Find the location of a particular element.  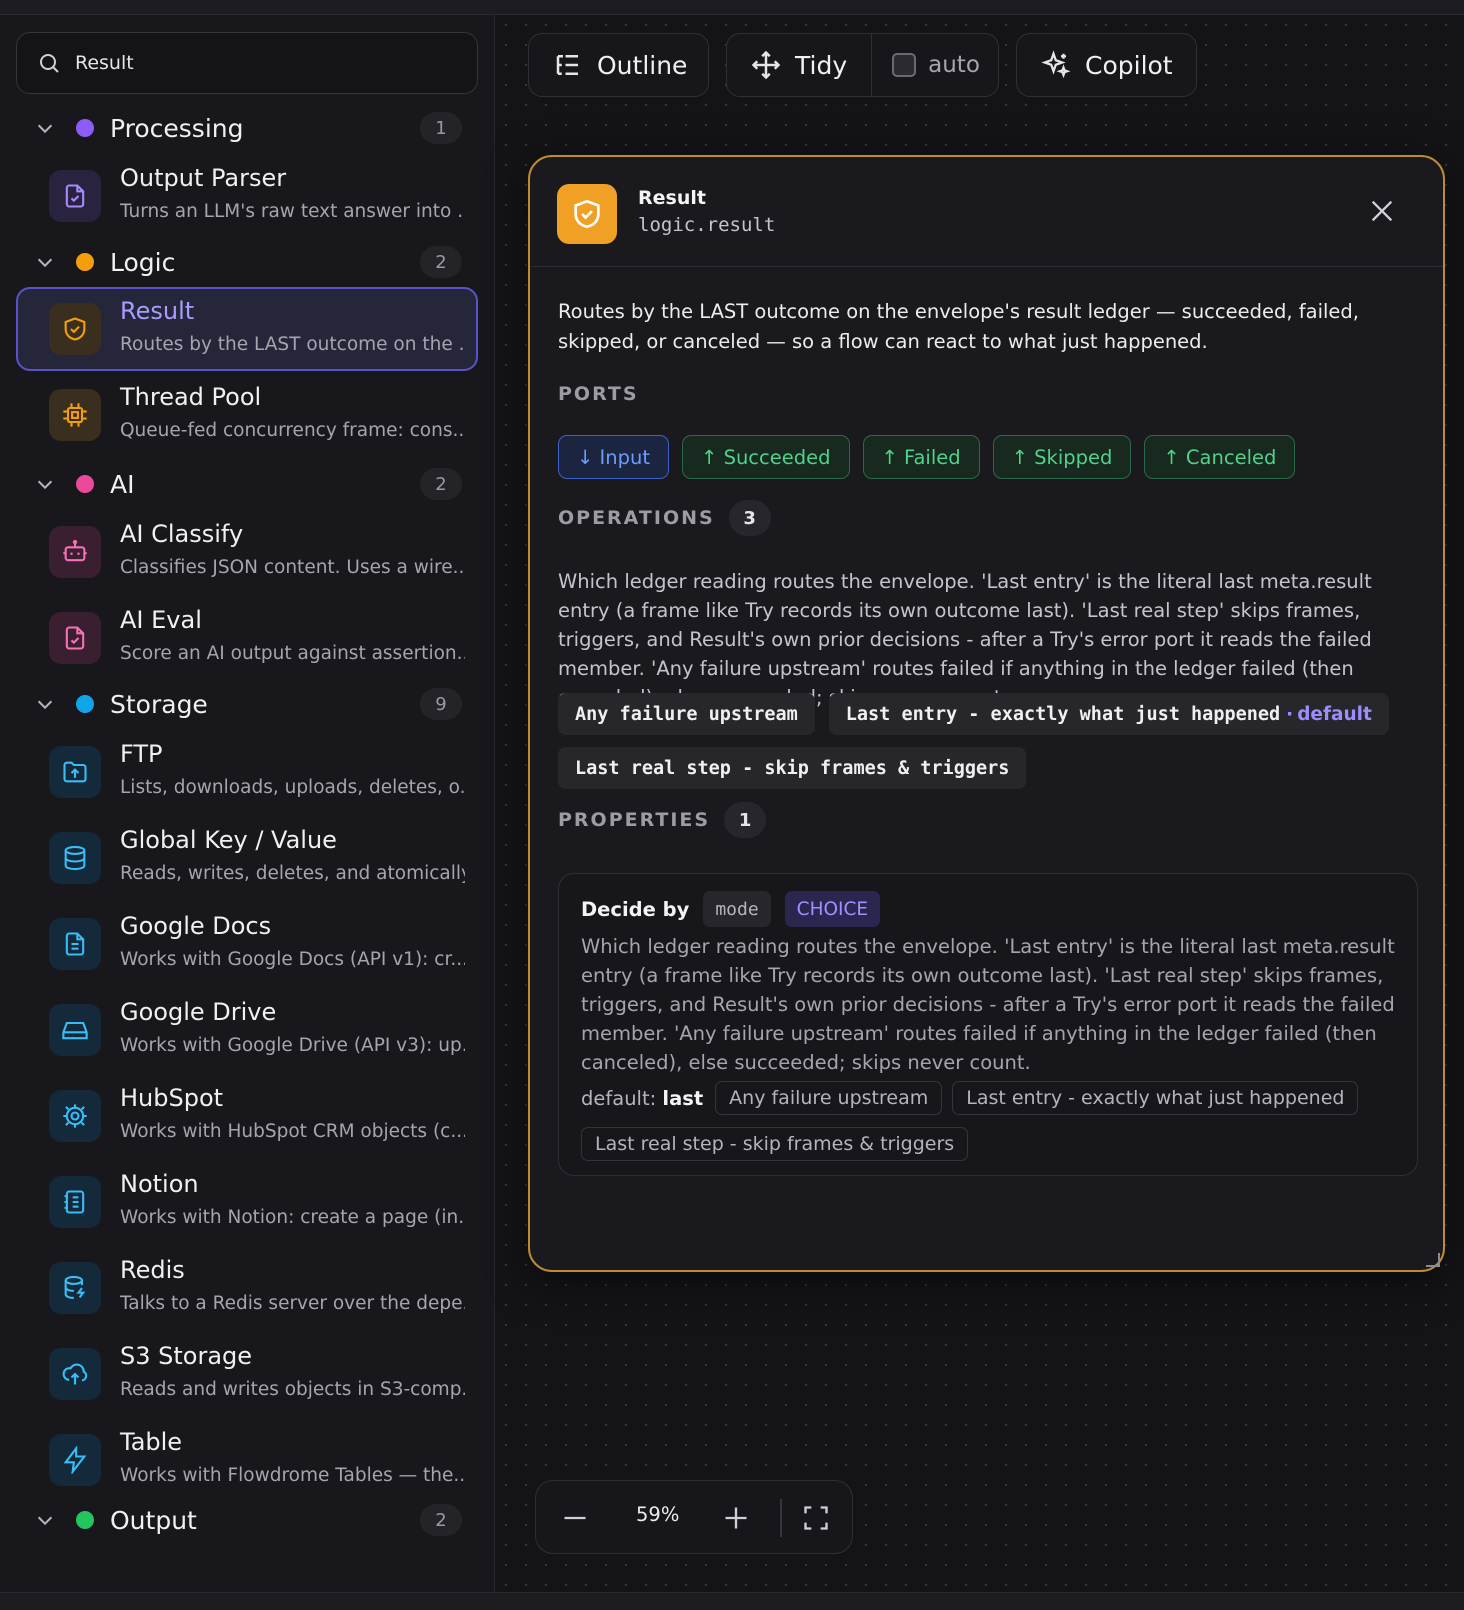

node-title: Google Drive is located at coordinates (198, 1012).